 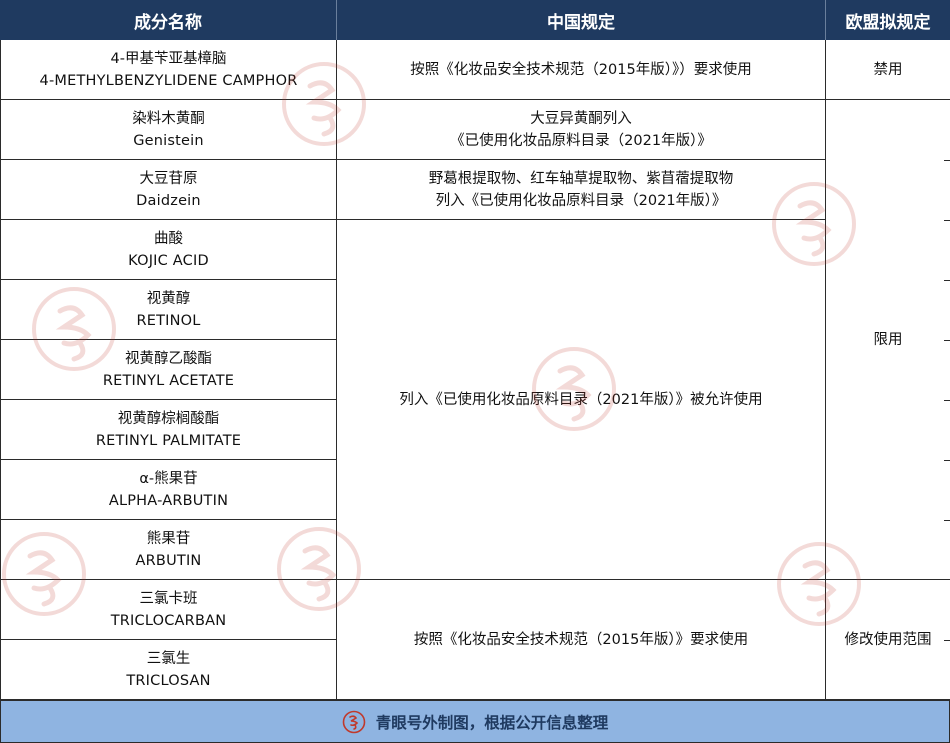 I want to click on ingredient-cn-name: 视黄醇, so click(x=168, y=298).